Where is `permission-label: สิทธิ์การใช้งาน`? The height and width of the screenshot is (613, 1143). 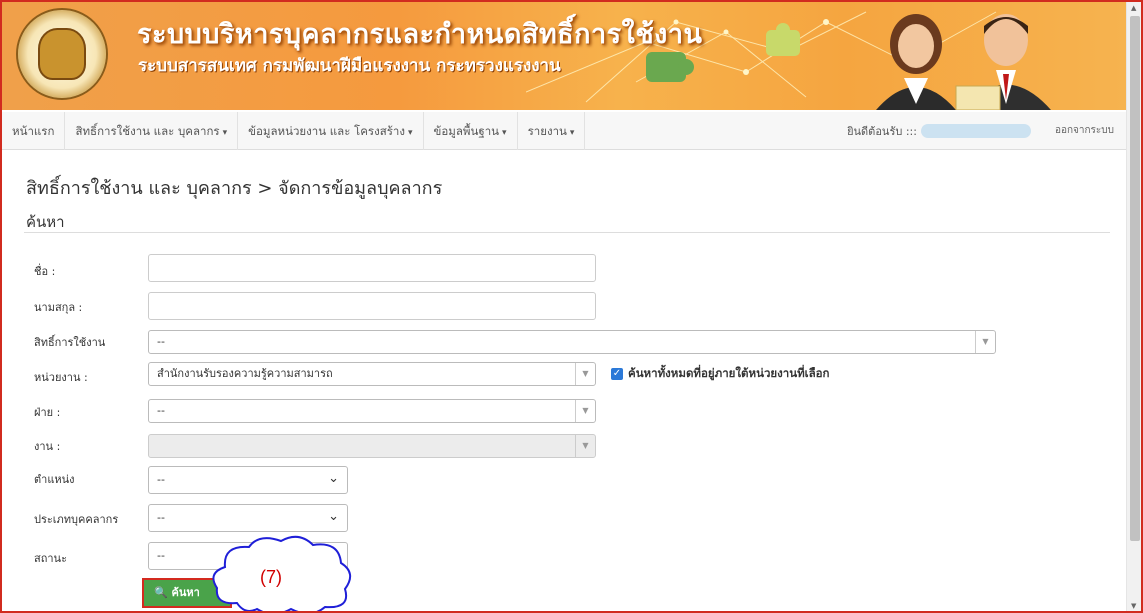
permission-label: สิทธิ์การใช้งาน is located at coordinates (70, 342).